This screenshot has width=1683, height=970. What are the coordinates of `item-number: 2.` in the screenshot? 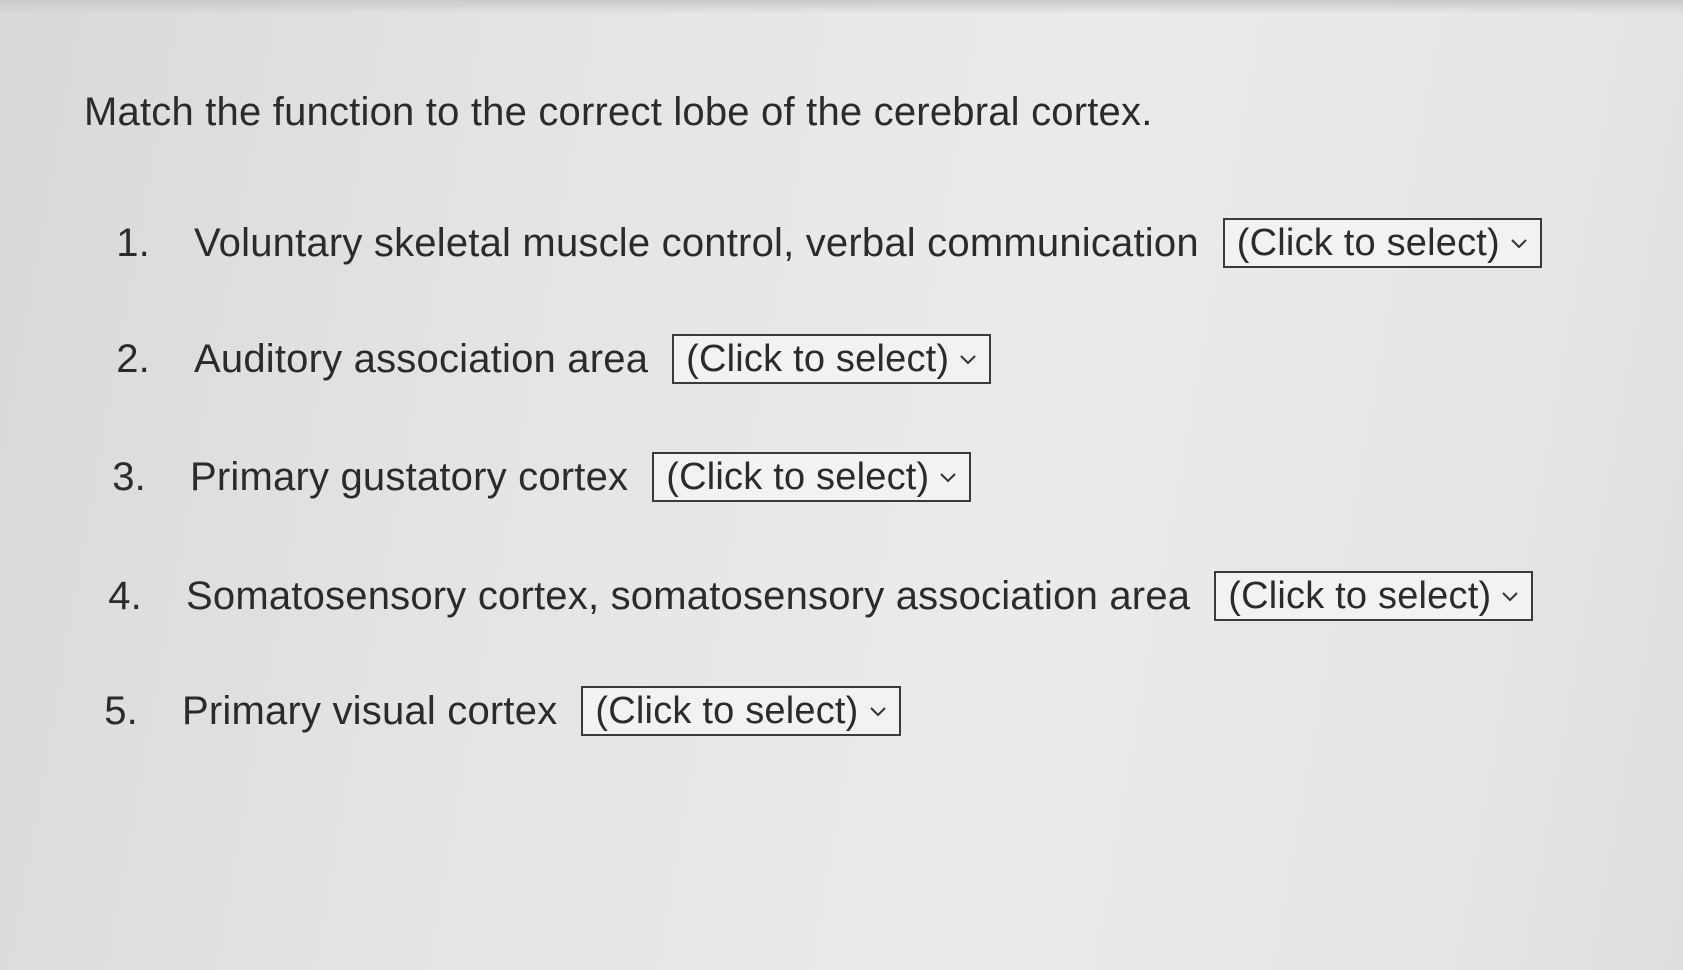 It's located at (133, 358).